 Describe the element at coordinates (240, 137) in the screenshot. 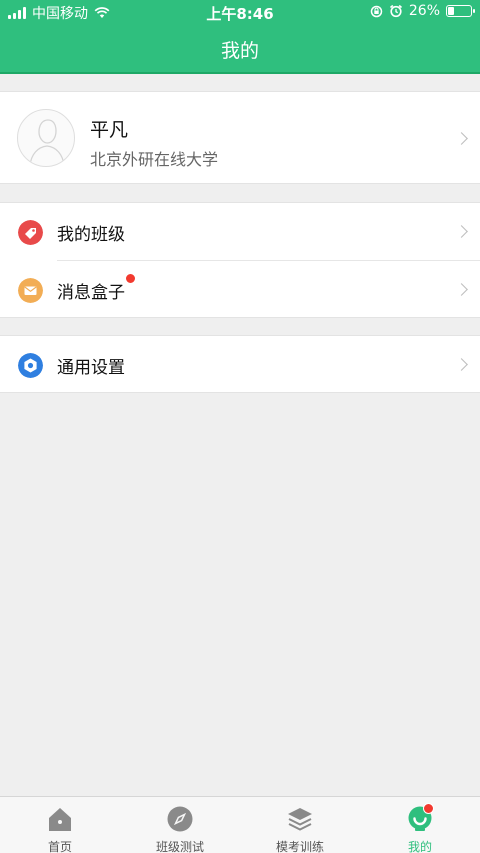

I see `profile-card: 平凡 北京外研在线大学` at that location.